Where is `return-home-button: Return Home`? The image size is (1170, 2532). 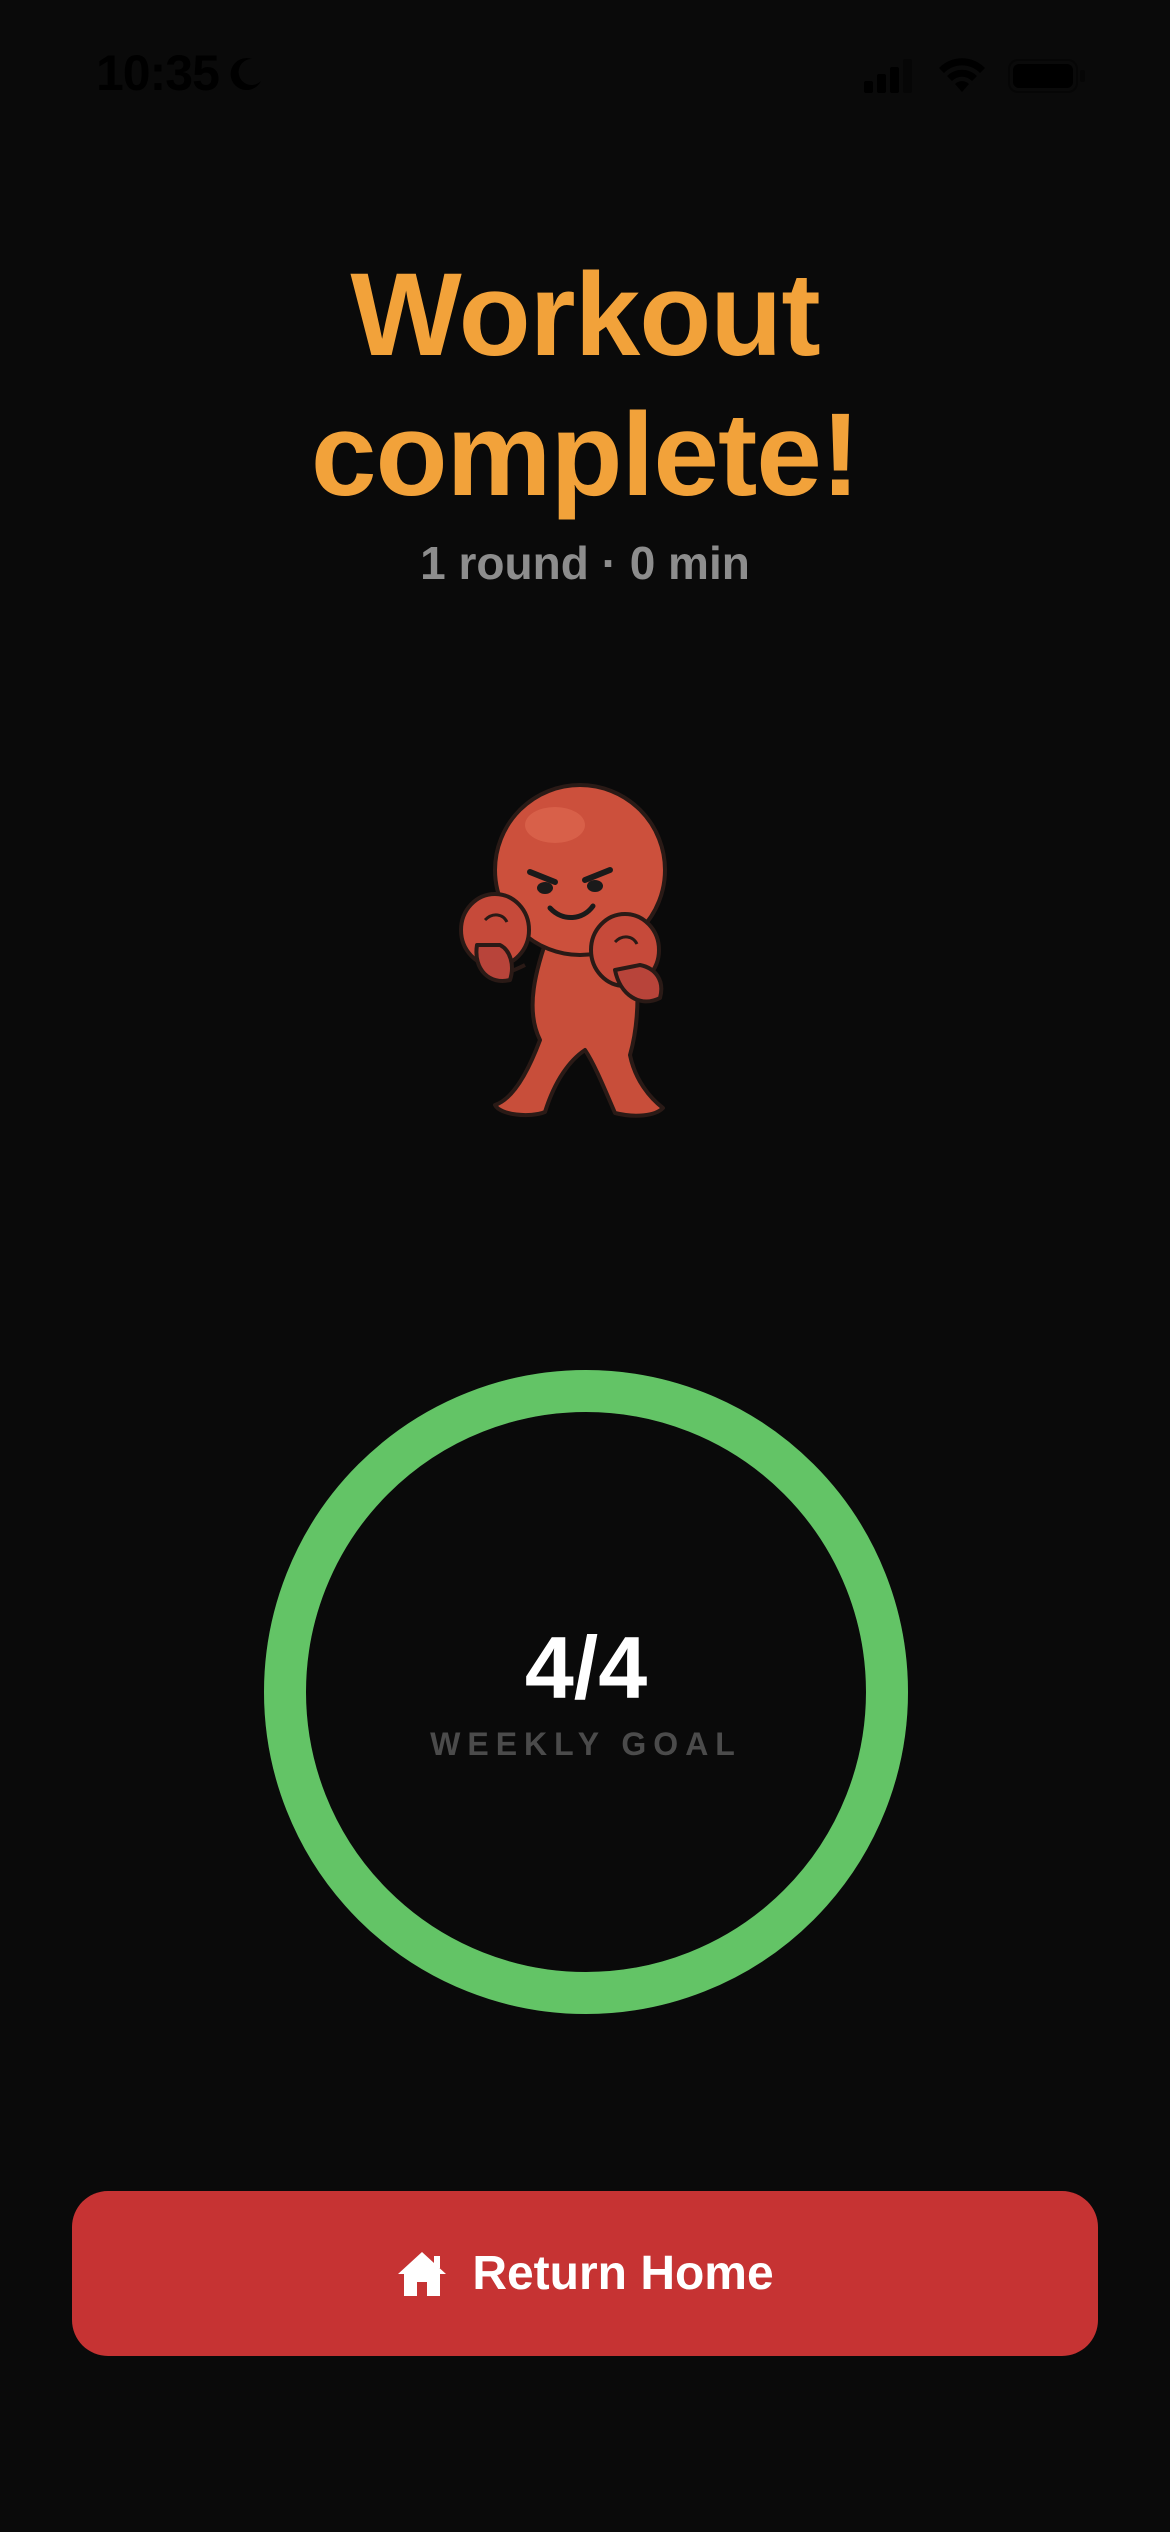 return-home-button: Return Home is located at coordinates (585, 2273).